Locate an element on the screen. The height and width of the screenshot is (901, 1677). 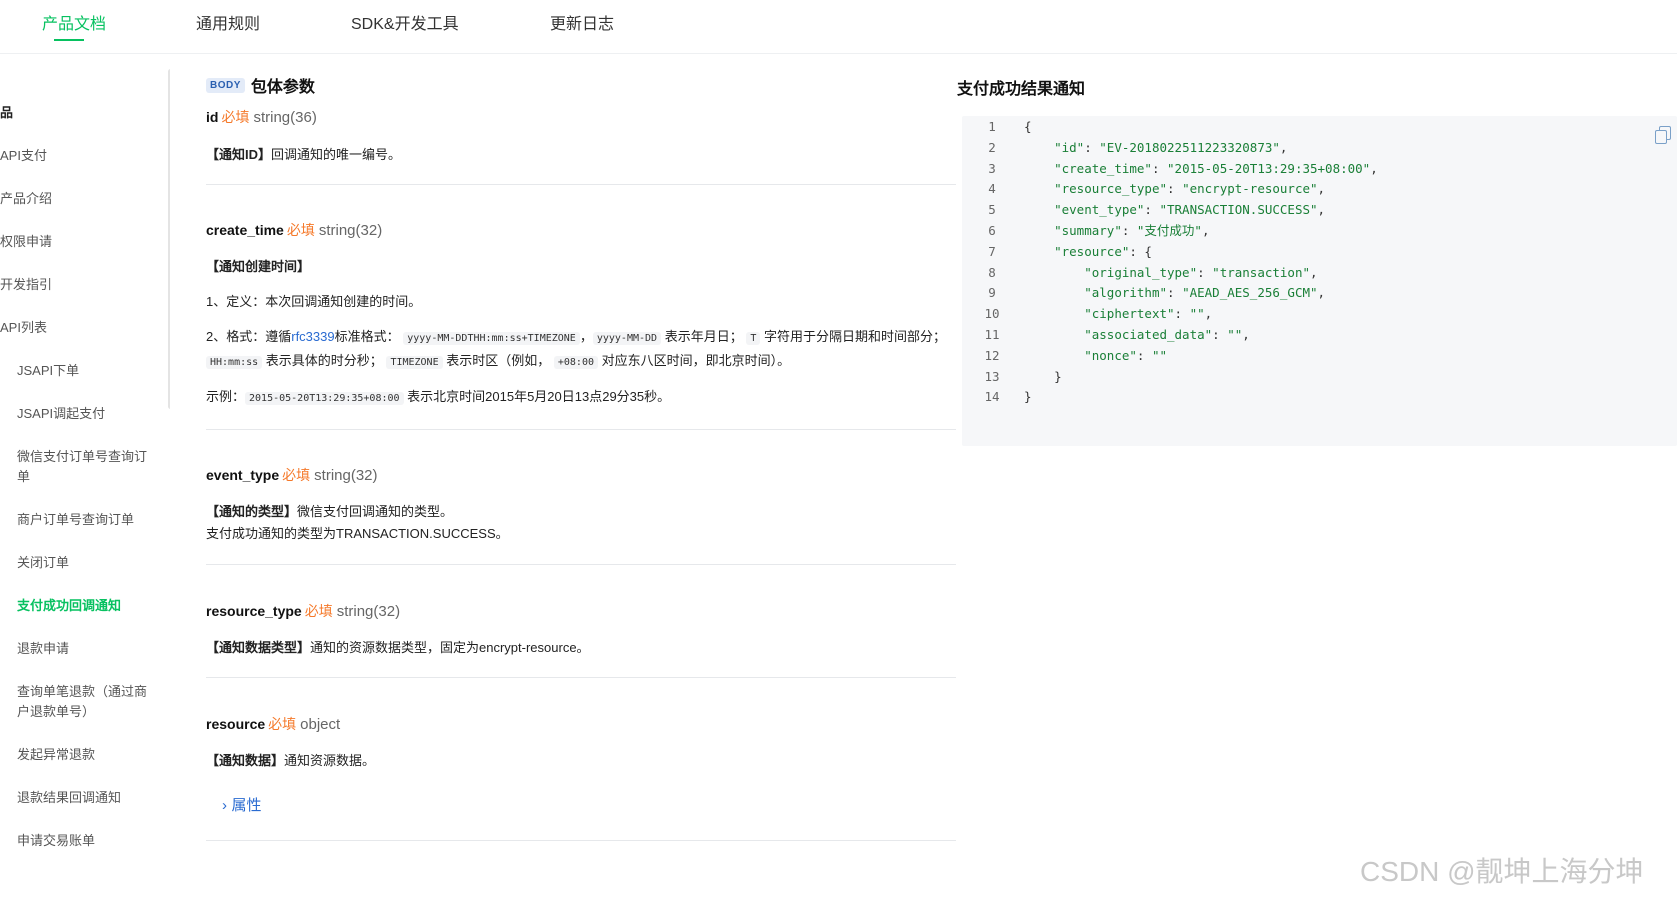
sidebar-item-query-by-wx-id: 微信支付订单号查询订单 is located at coordinates (82, 467).